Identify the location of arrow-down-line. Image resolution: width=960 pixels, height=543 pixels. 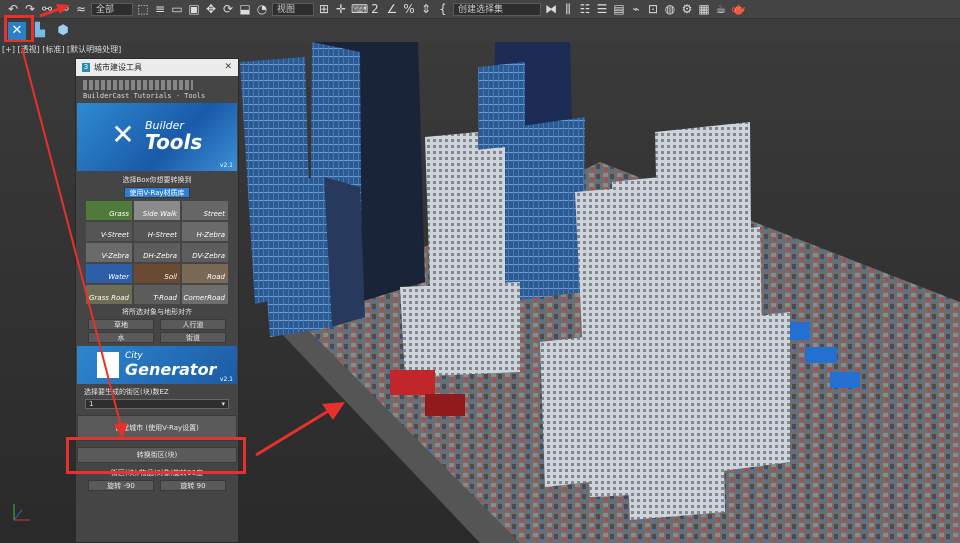
(72, 239).